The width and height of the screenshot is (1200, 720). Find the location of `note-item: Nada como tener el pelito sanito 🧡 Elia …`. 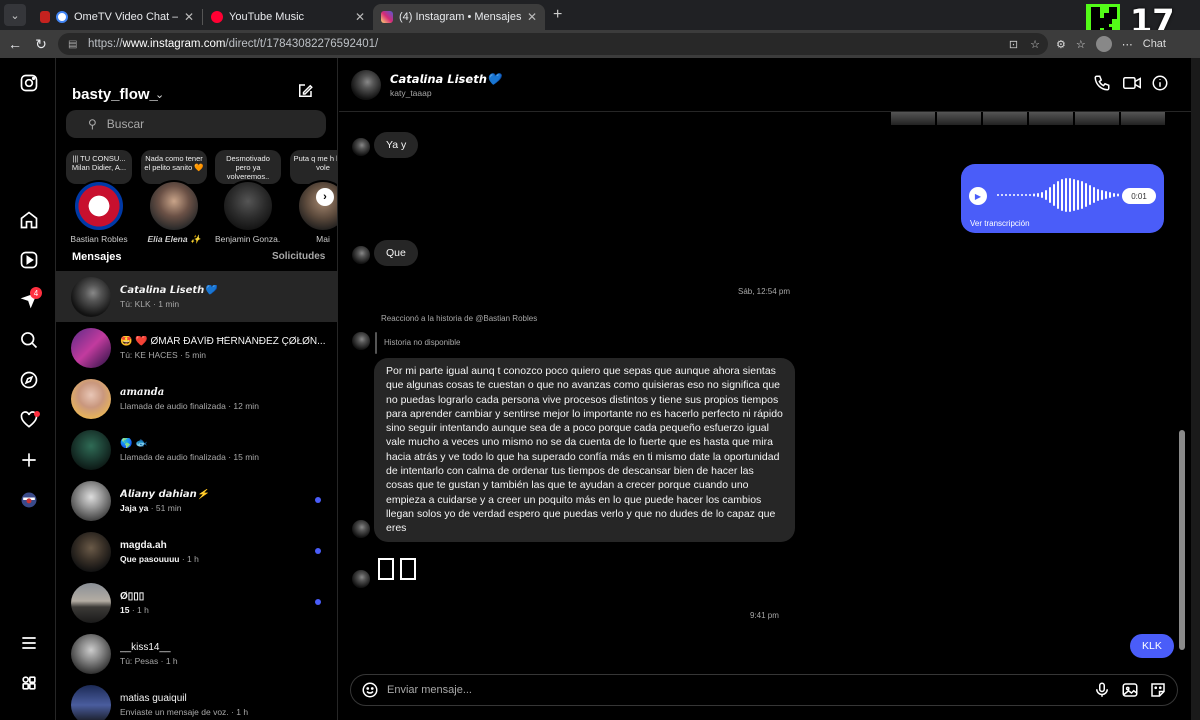

note-item: Nada como tener el pelito sanito 🧡 Elia … is located at coordinates (174, 197).